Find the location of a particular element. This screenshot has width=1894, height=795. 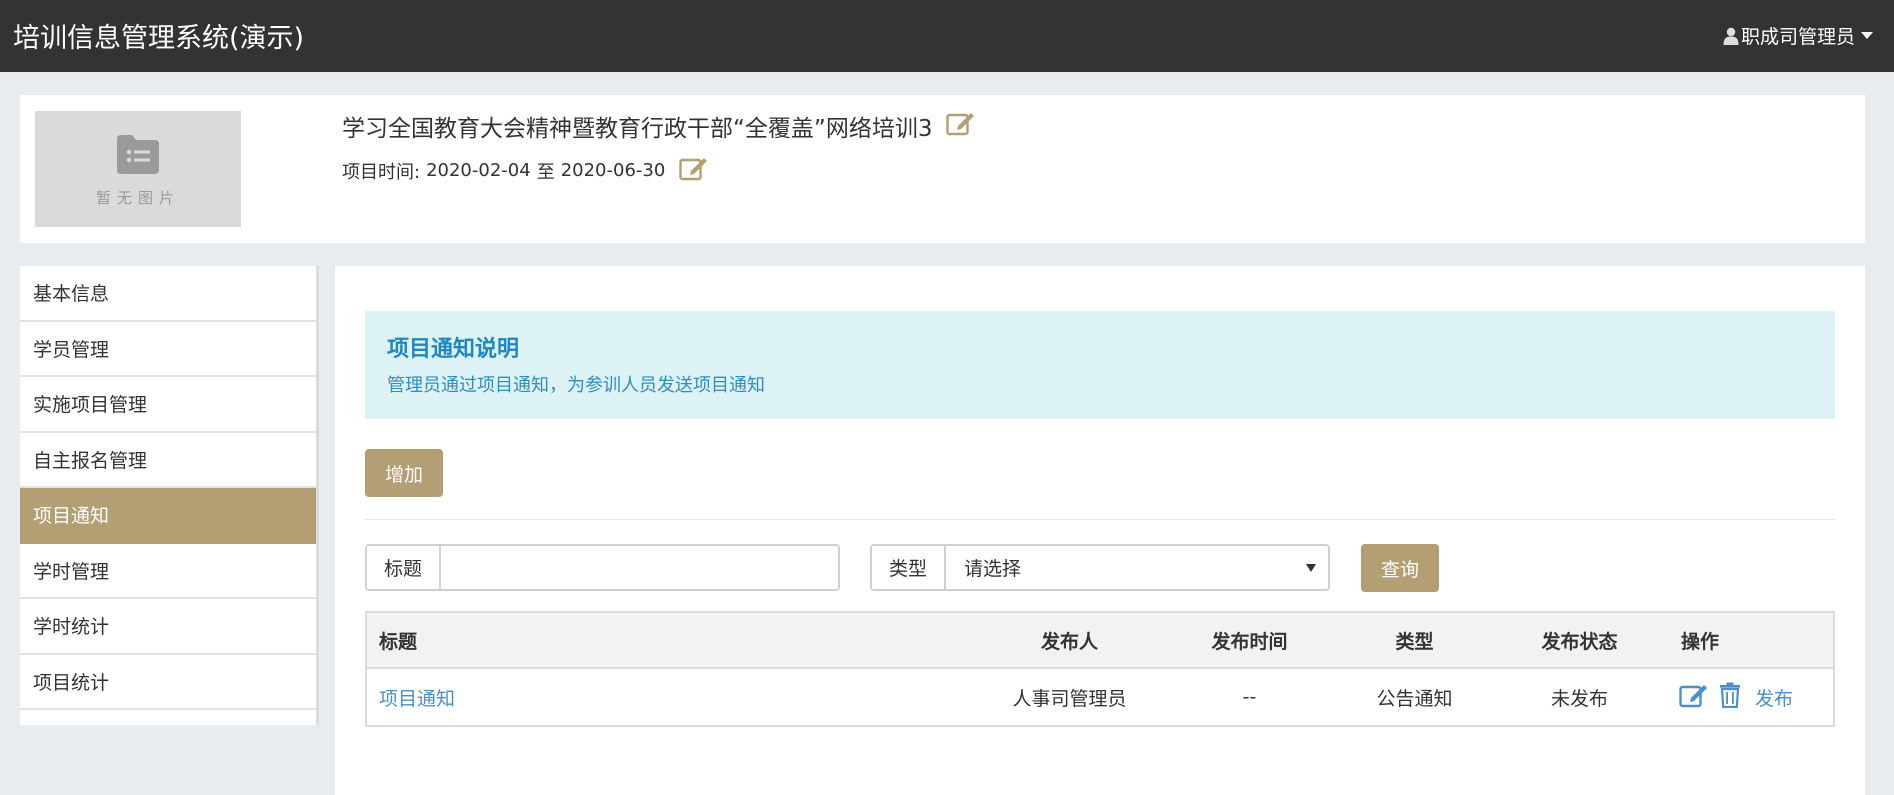

project-thumbnail: 暂无图片 is located at coordinates (138, 169).